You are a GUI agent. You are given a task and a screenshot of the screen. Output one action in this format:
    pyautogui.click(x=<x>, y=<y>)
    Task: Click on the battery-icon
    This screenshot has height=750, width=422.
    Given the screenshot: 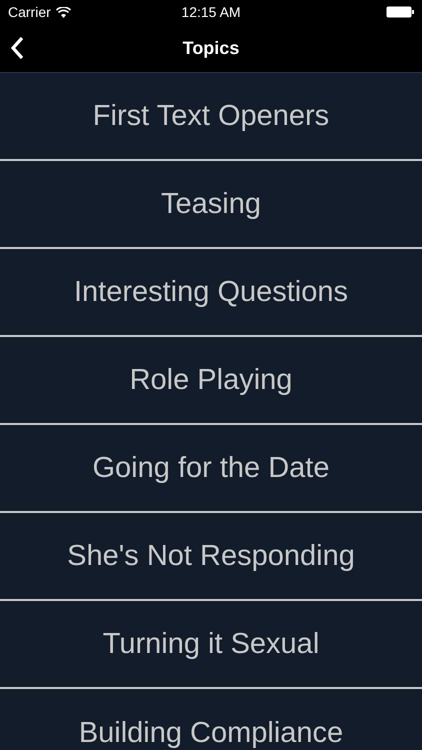 What is the action you would take?
    pyautogui.click(x=400, y=12)
    